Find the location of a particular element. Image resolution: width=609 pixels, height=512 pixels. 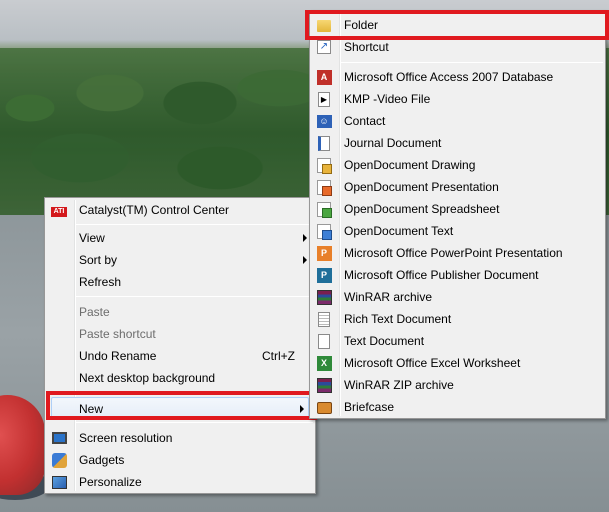

submenu-item-access-database: A Microsoft Office Access 2007 Database is located at coordinates (457, 77).